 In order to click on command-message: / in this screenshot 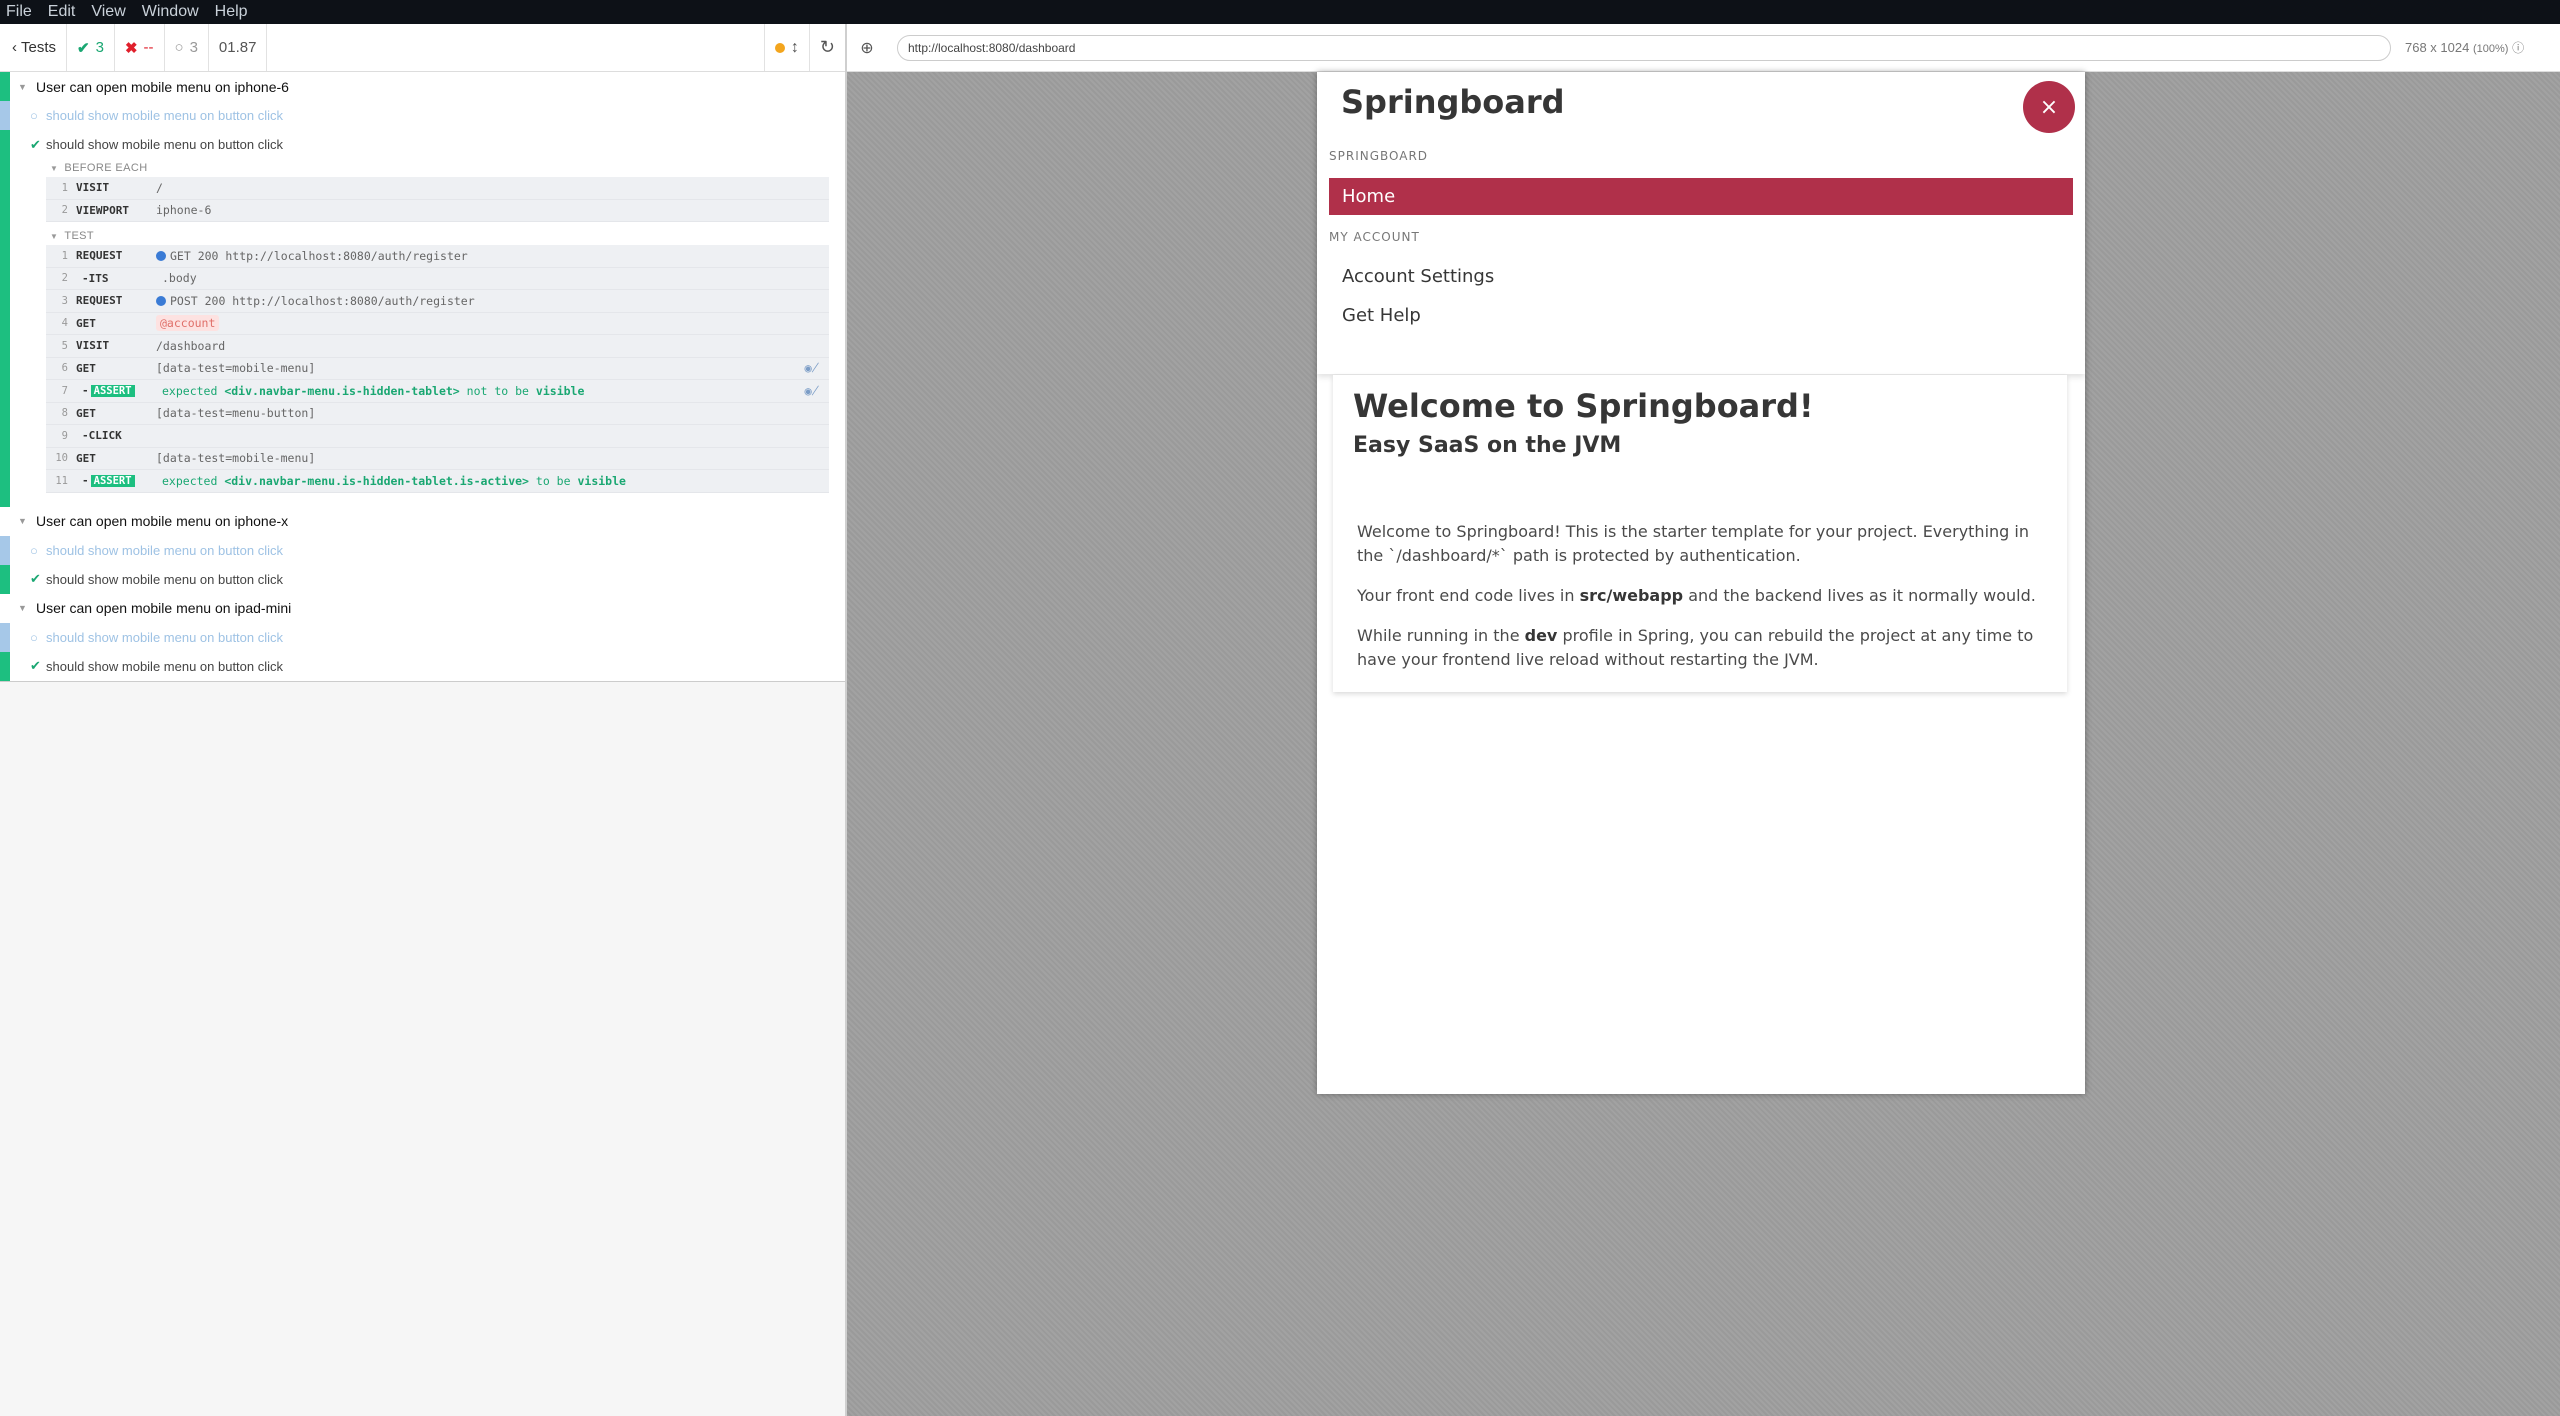, I will do `click(159, 187)`.